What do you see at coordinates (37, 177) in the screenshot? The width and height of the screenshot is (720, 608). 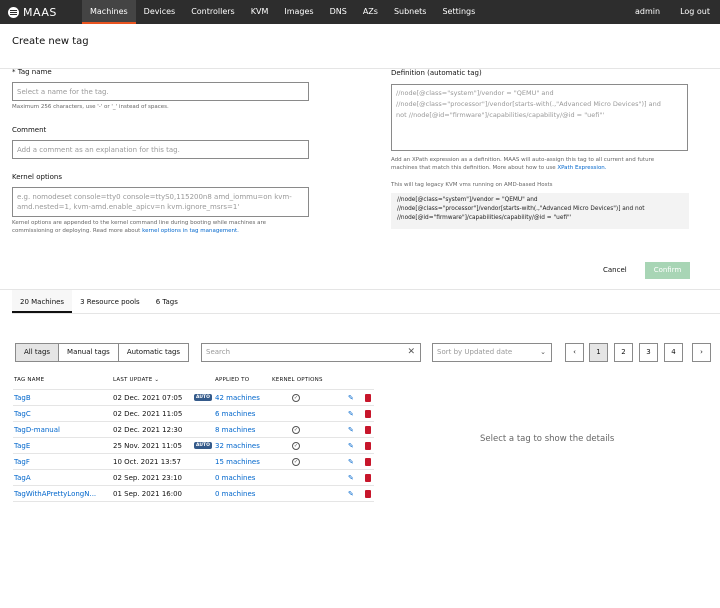 I see `kernel-options-label: Kernel options` at bounding box center [37, 177].